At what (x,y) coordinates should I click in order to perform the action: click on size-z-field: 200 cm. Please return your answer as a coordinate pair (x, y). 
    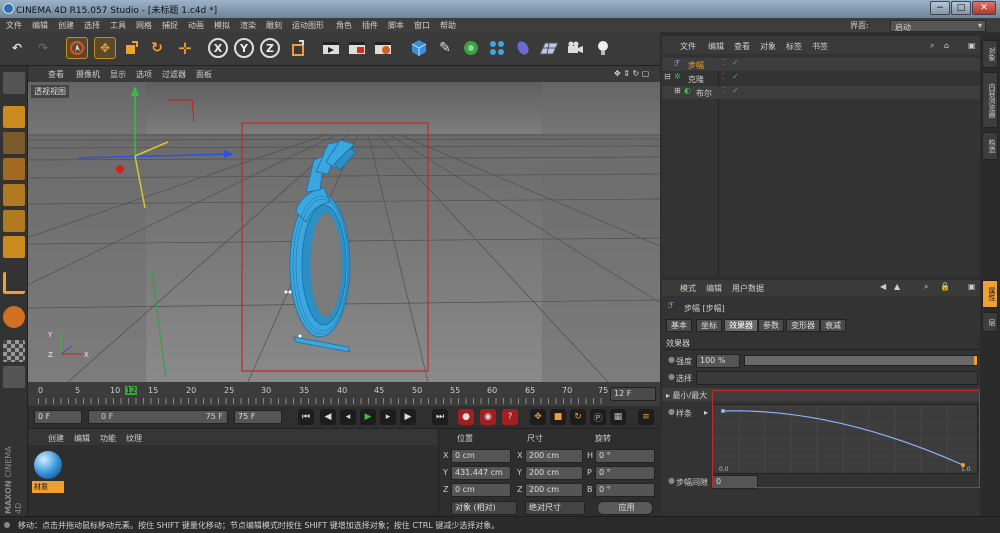
    Looking at the image, I should click on (554, 490).